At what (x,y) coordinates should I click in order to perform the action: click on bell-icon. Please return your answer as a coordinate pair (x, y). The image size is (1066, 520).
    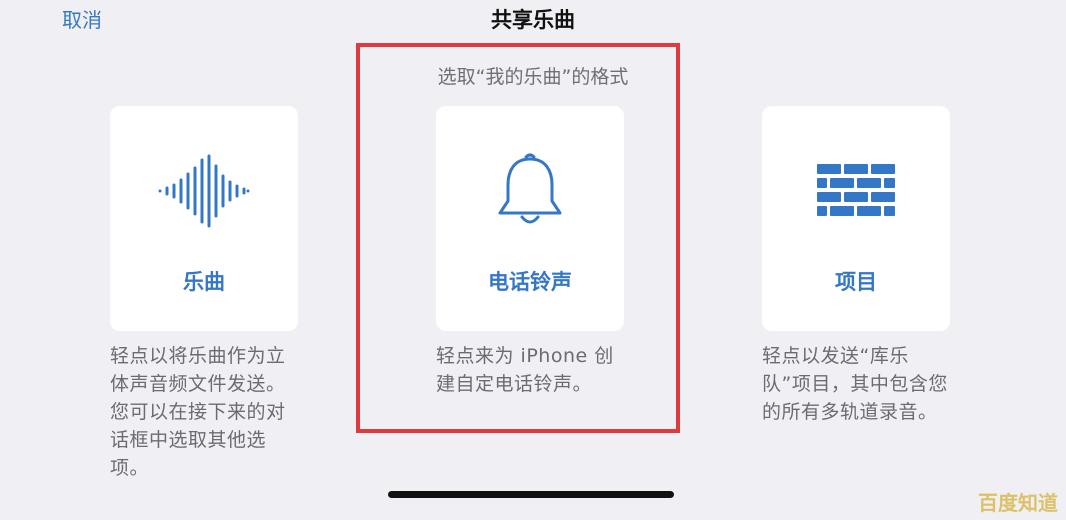
    Looking at the image, I should click on (530, 191).